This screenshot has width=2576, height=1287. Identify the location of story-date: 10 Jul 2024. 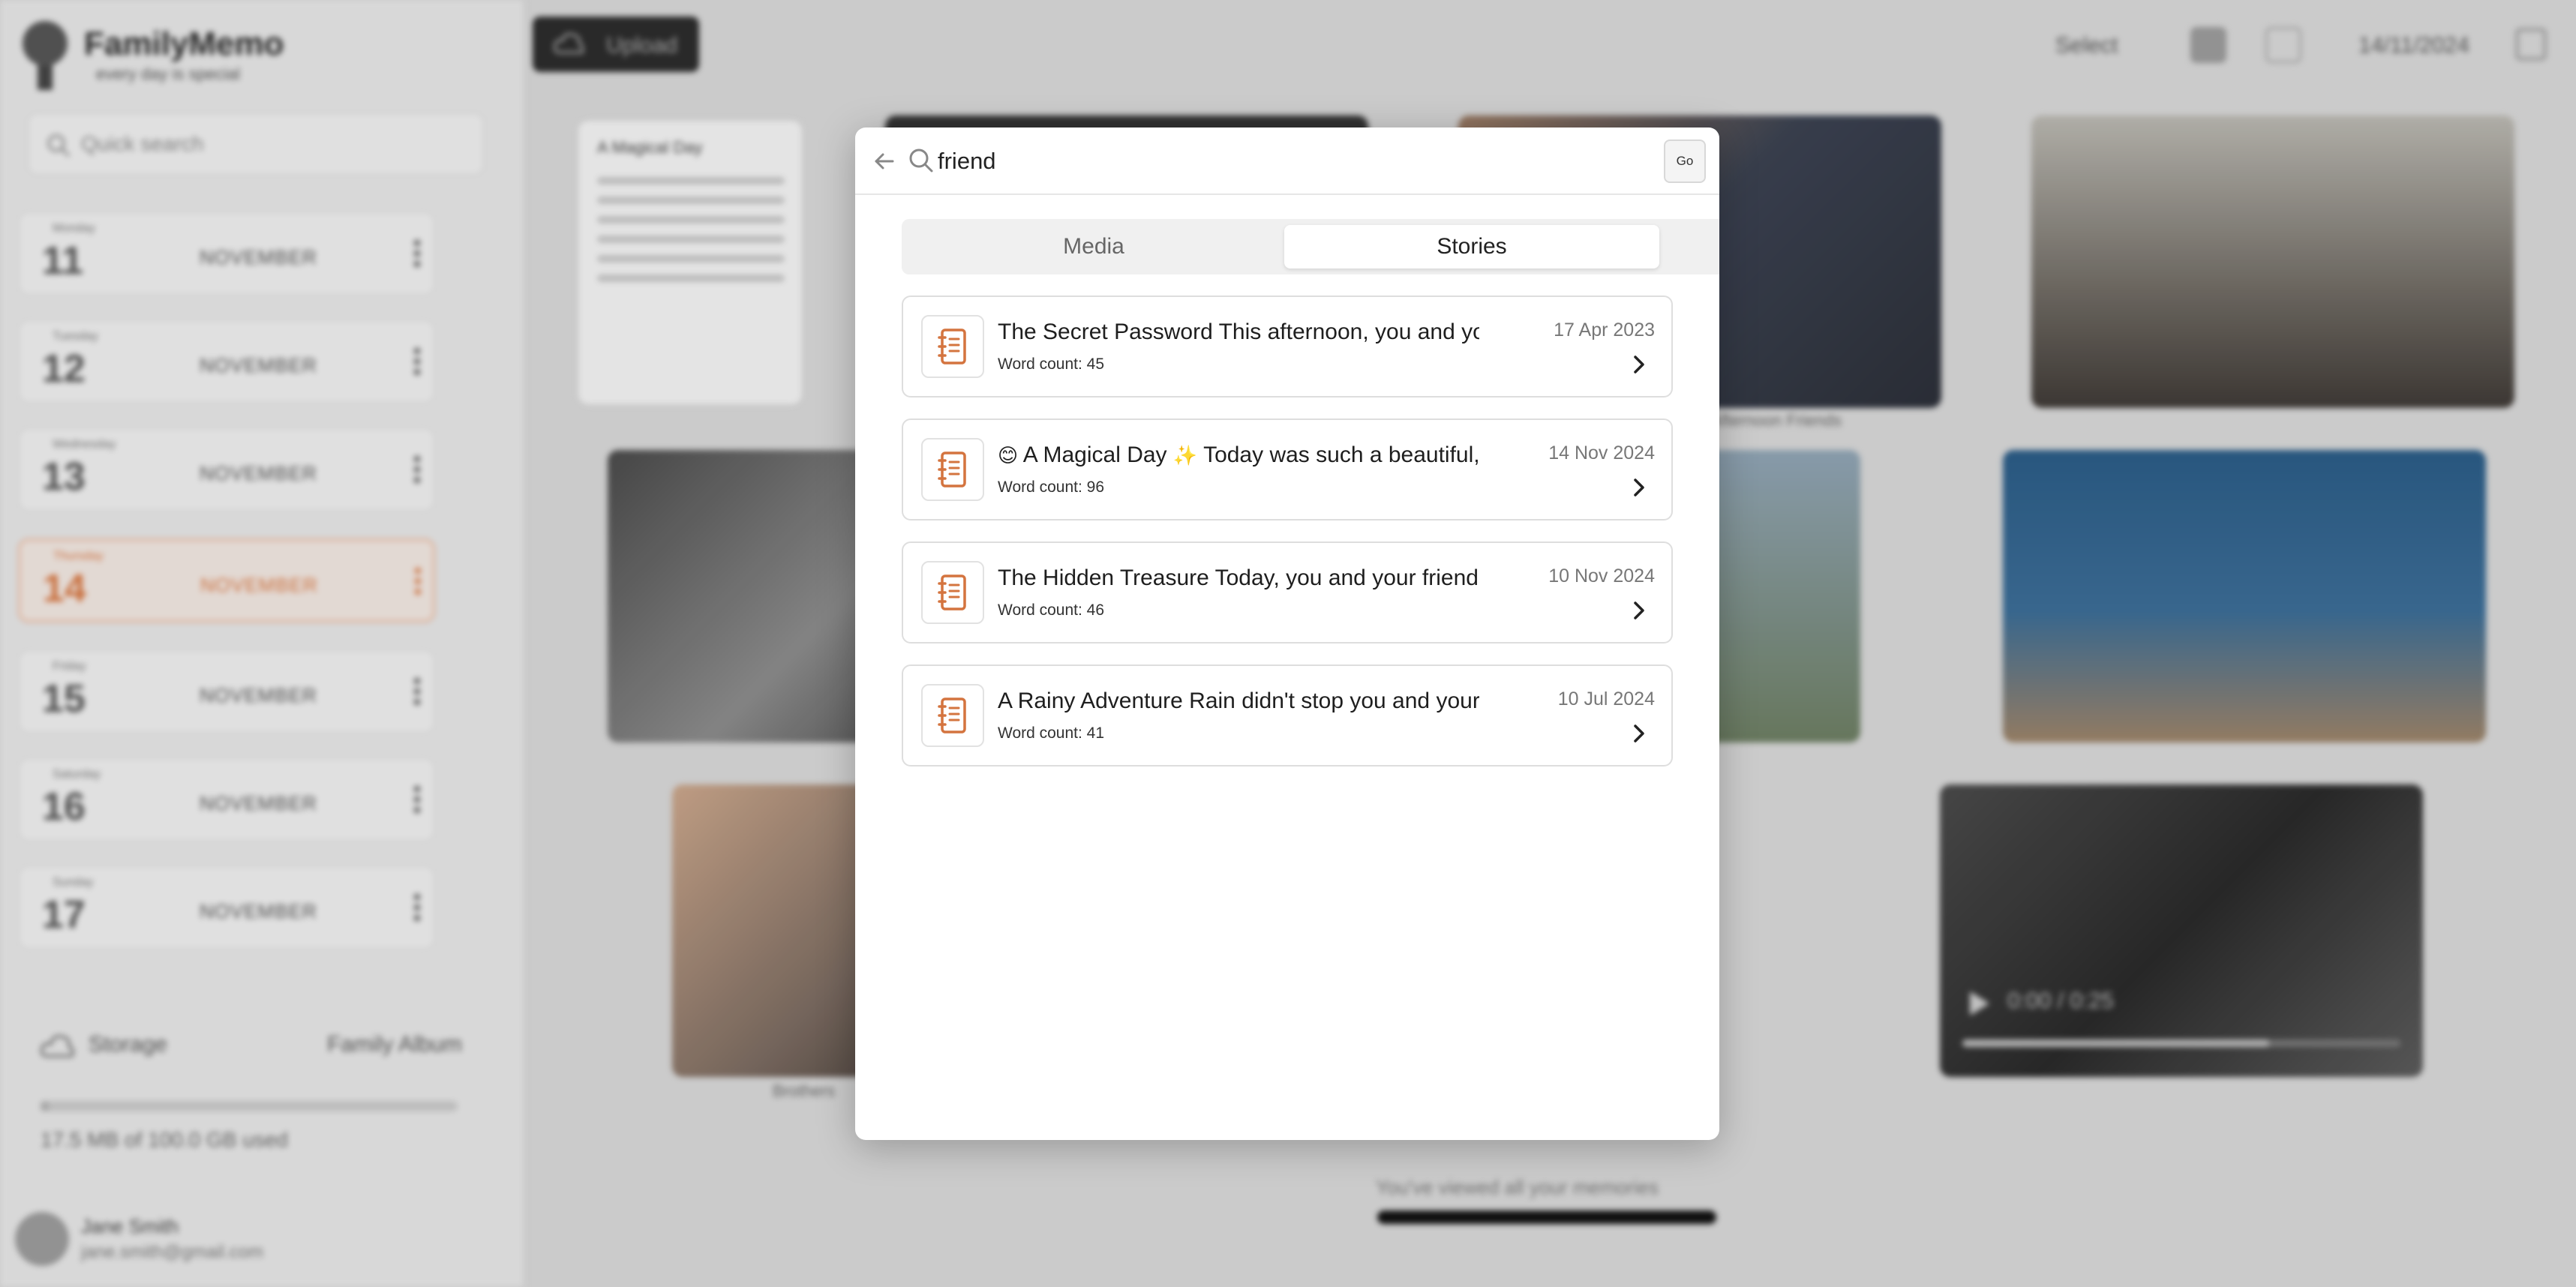
(1606, 699).